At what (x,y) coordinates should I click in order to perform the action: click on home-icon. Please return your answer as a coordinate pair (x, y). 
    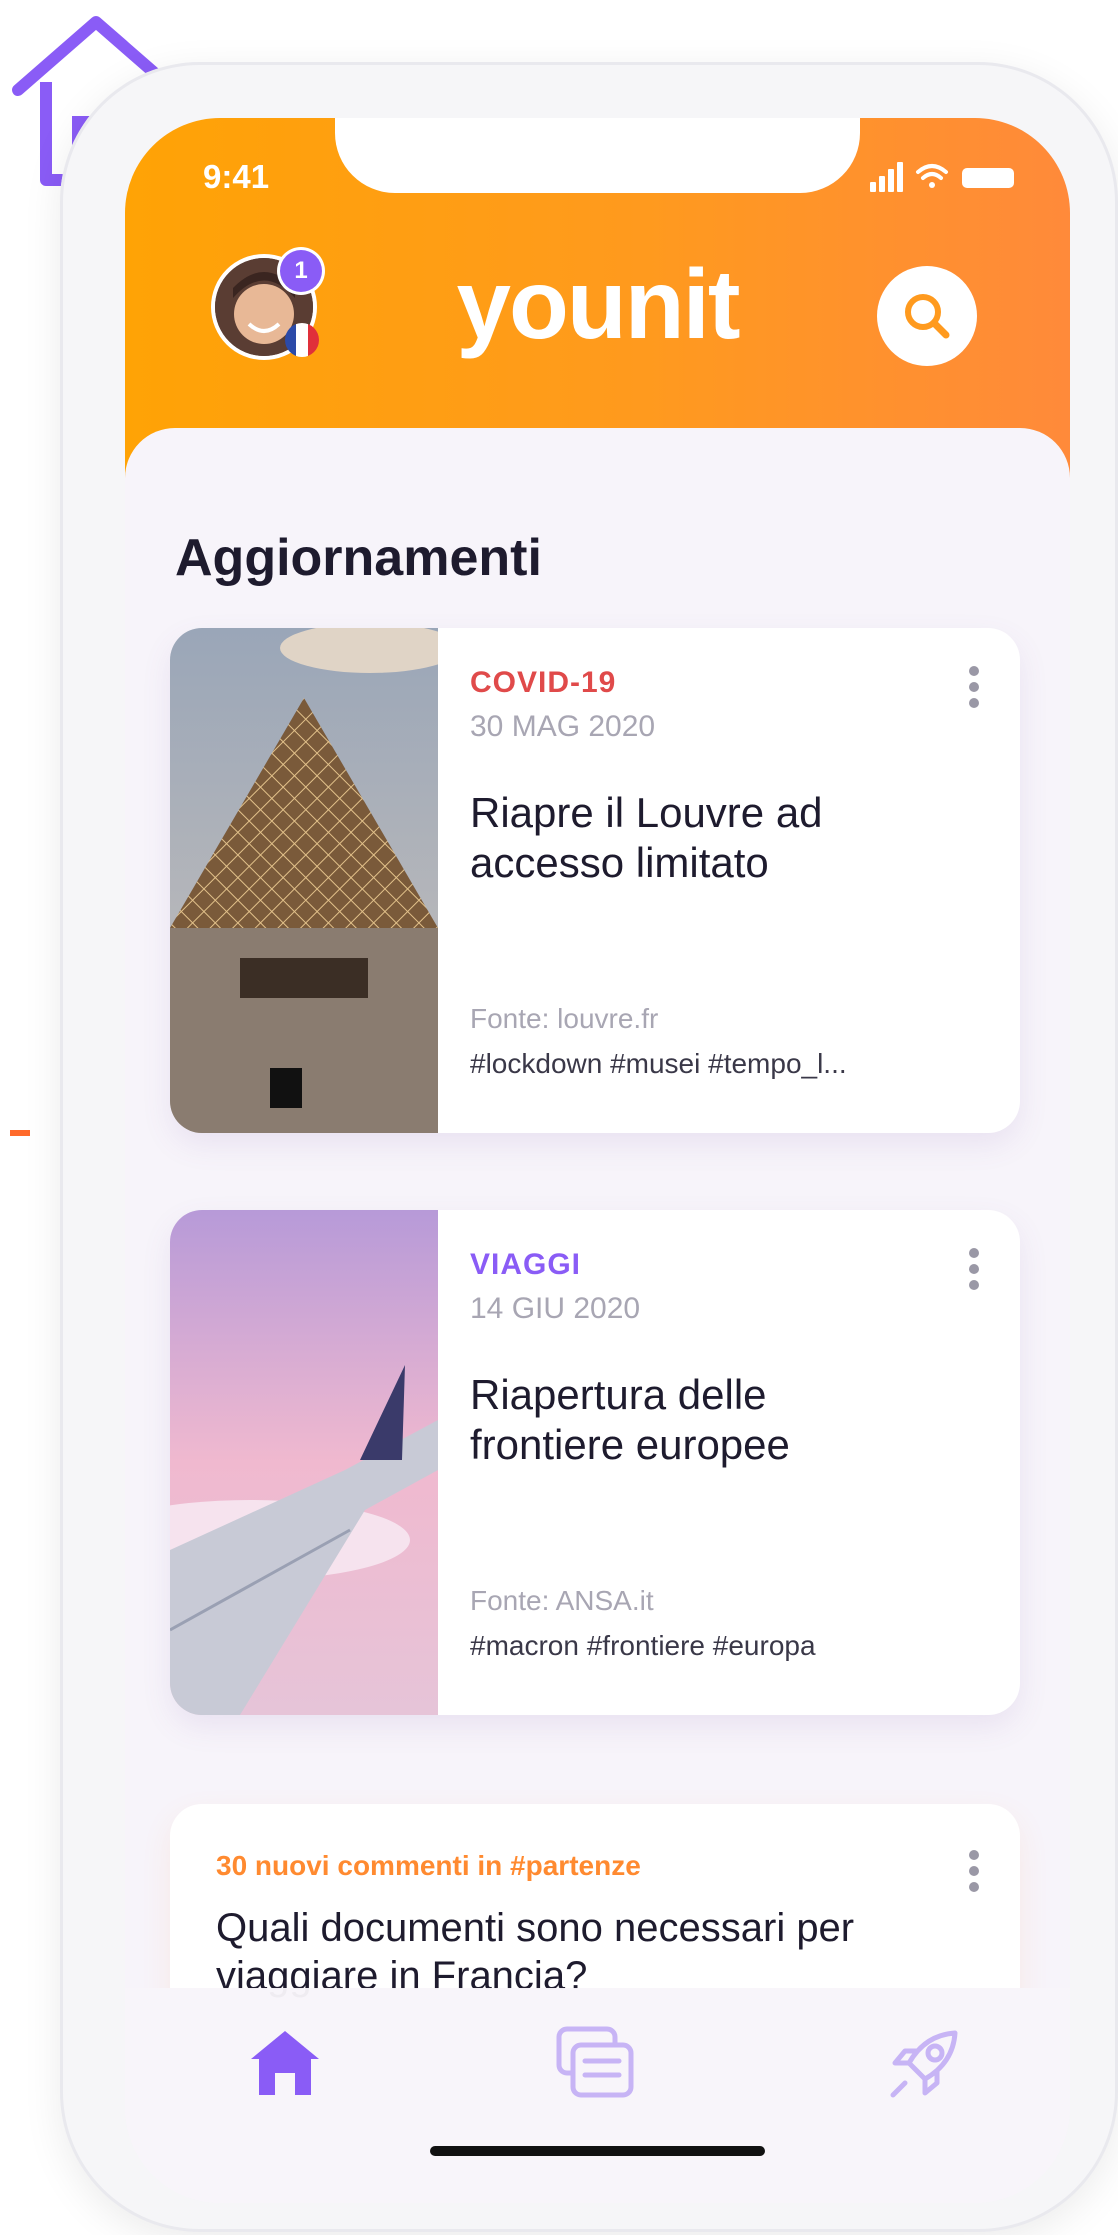
    Looking at the image, I should click on (285, 2063).